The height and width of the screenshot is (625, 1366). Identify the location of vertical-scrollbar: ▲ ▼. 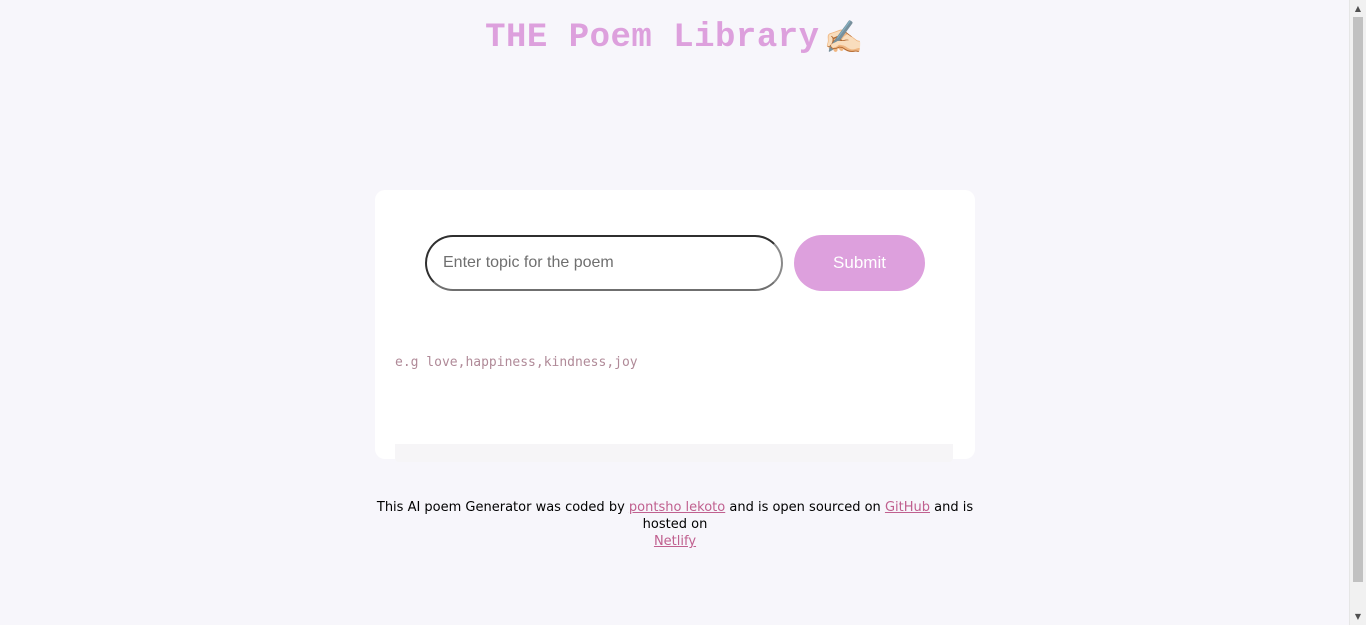
(1357, 312).